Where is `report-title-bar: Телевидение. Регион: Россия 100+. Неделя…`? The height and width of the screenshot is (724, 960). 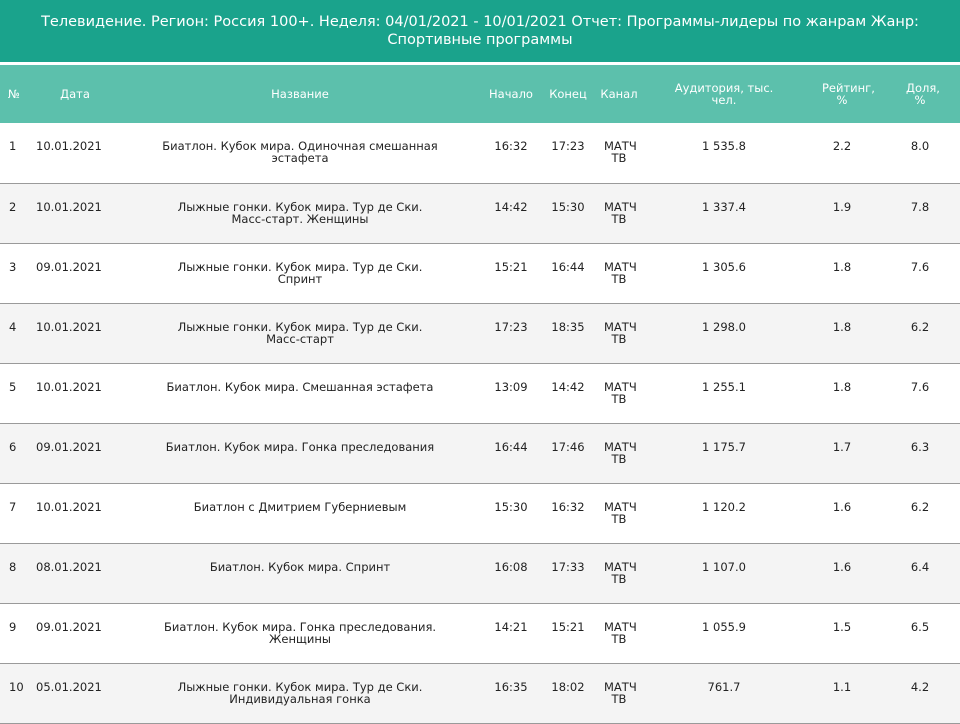 report-title-bar: Телевидение. Регион: Россия 100+. Неделя… is located at coordinates (480, 31).